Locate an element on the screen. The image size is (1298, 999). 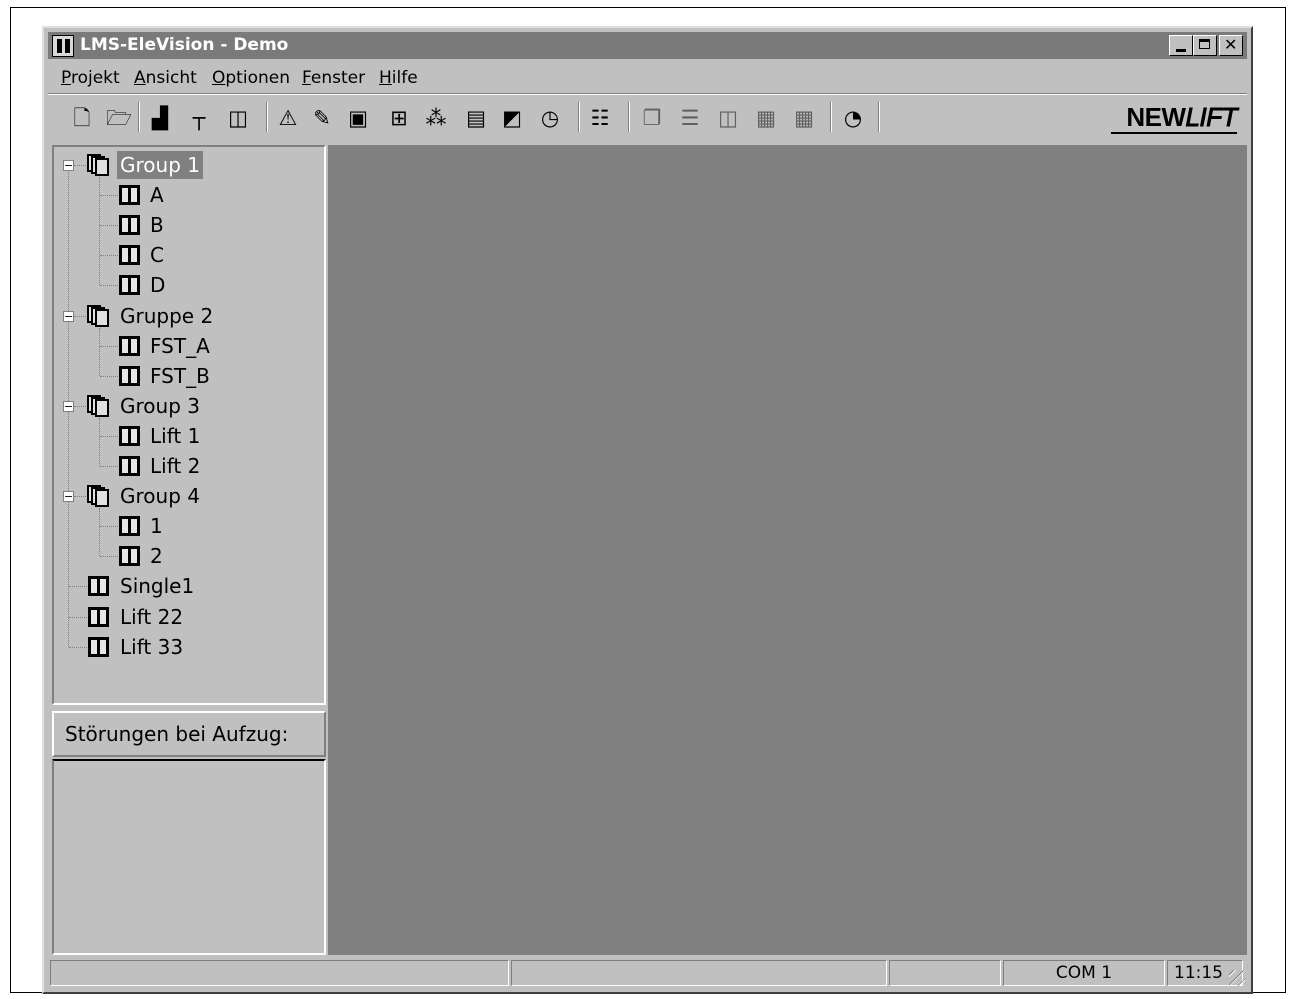
window-controls: ✕ is located at coordinates (1206, 45).